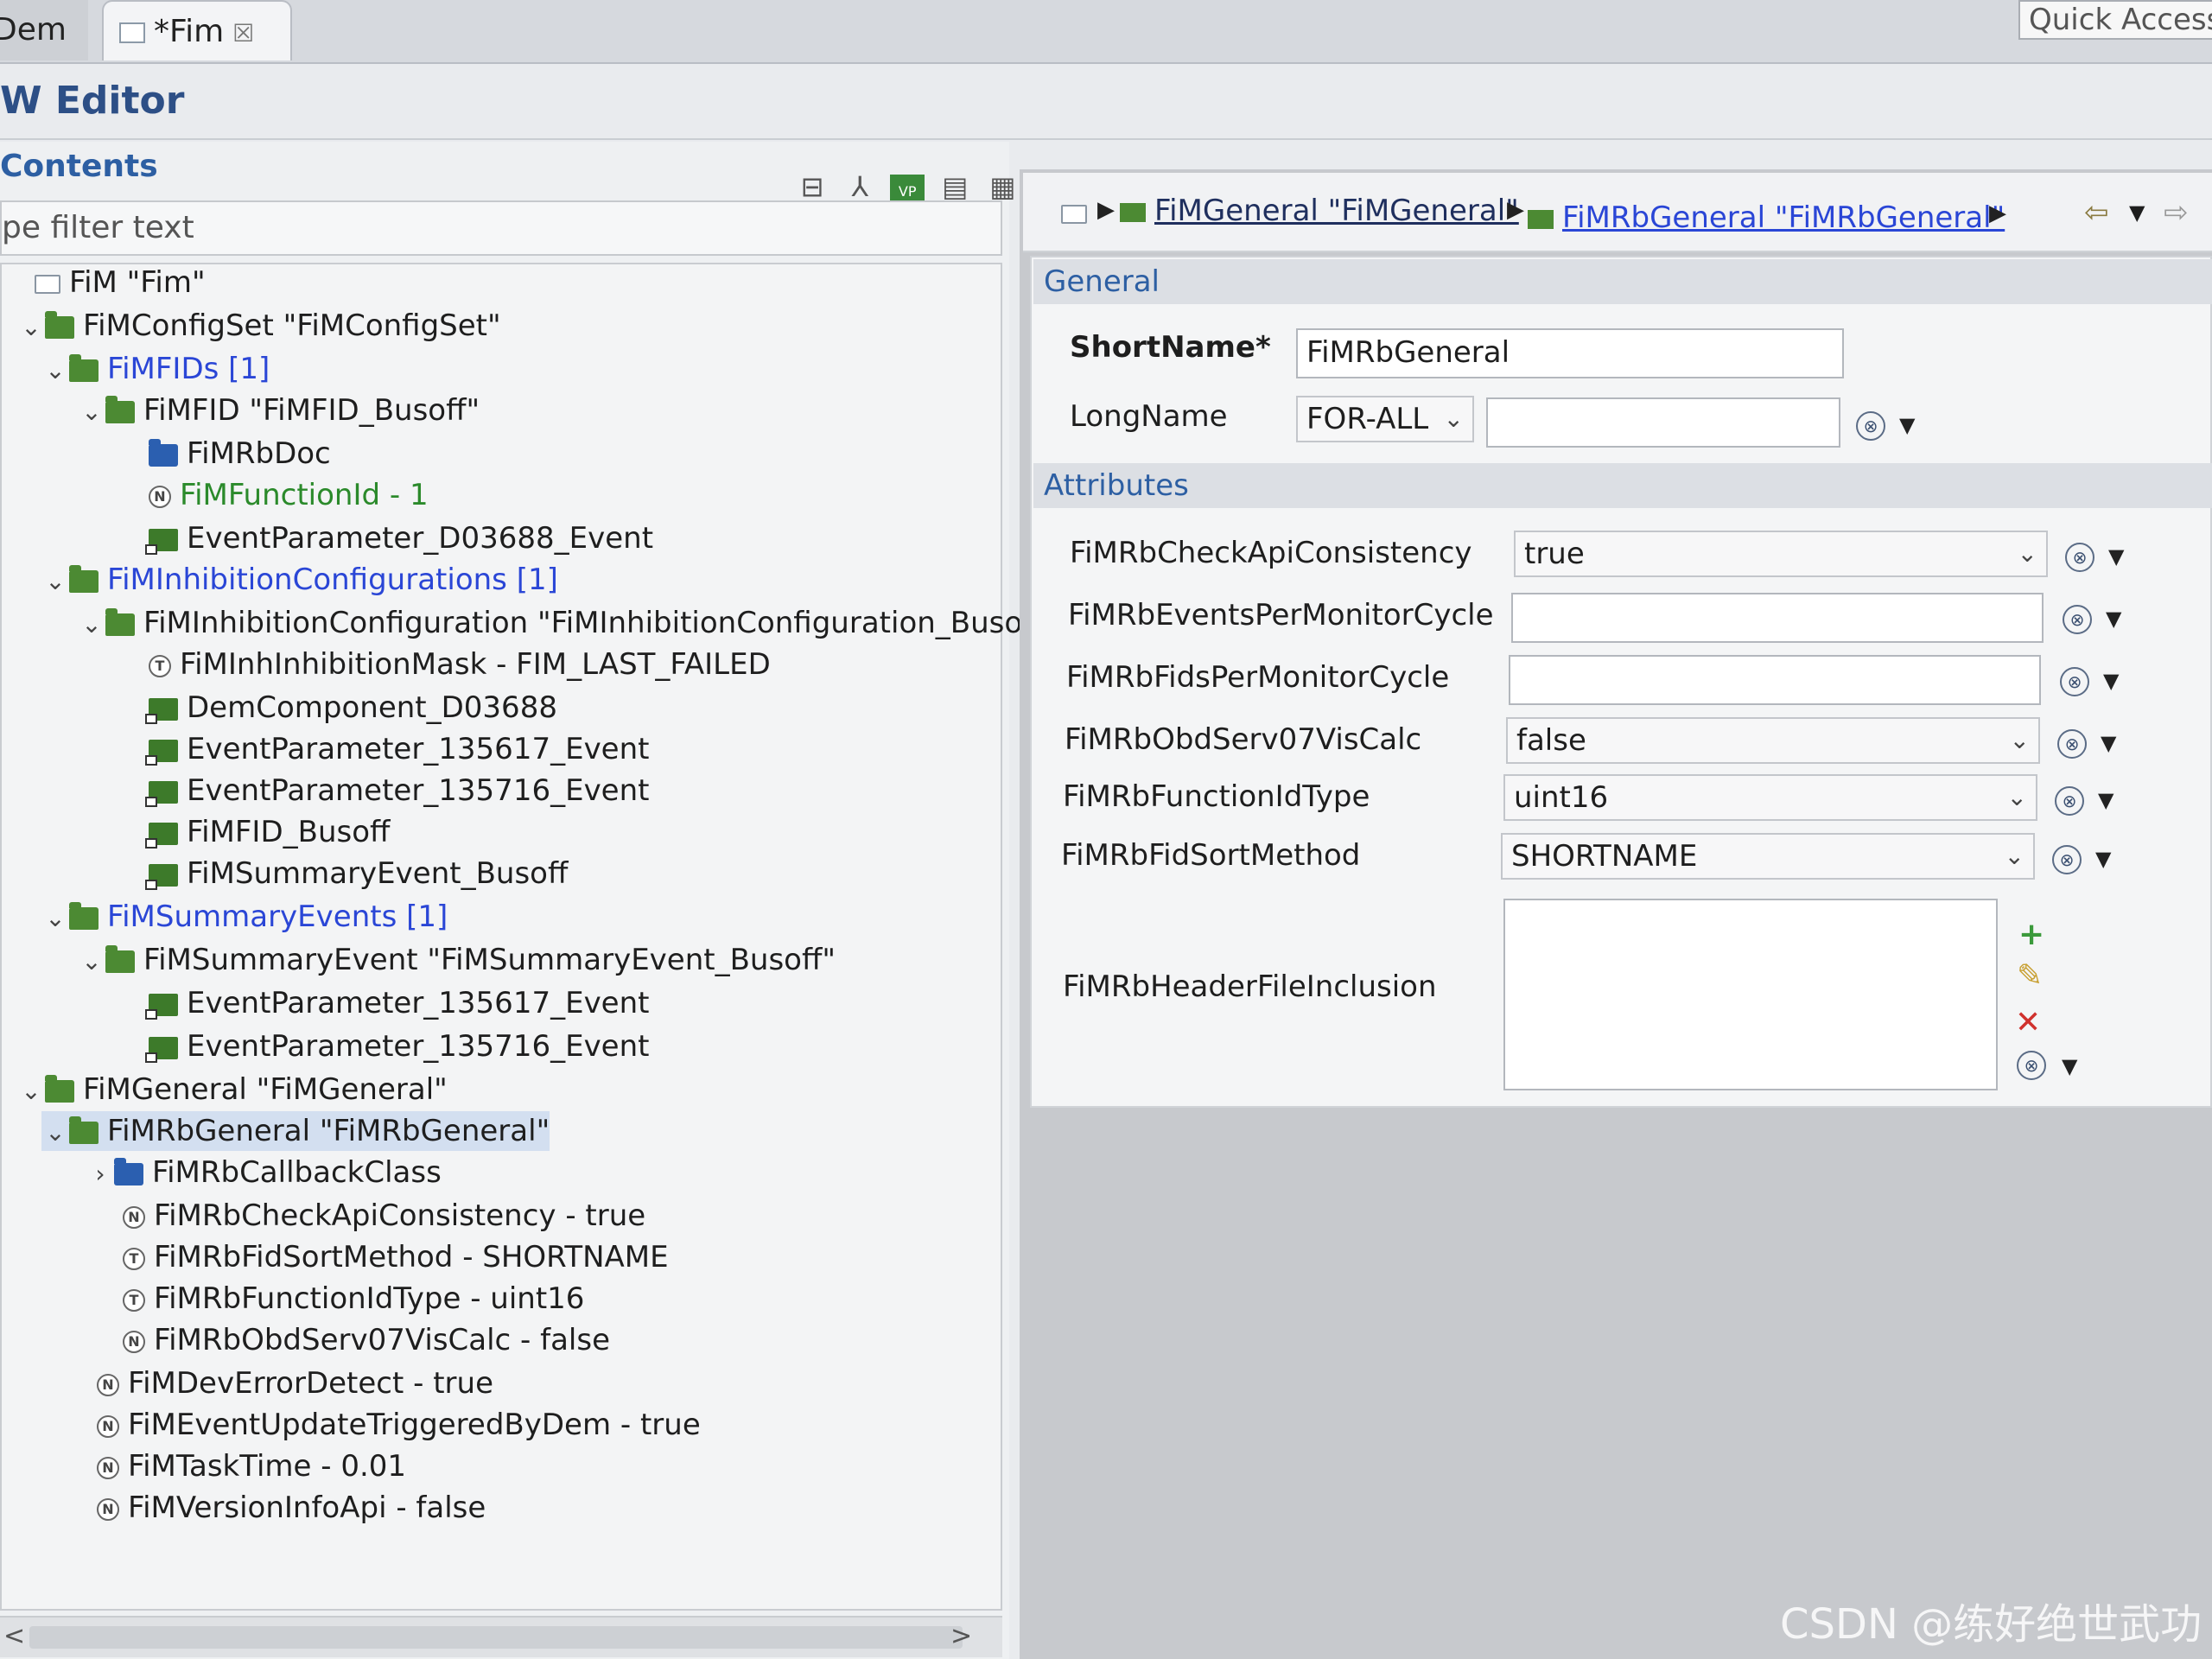 The image size is (2212, 1659). What do you see at coordinates (339, 1299) in the screenshot?
I see `tree-node: T FiMRbFunctionIdType - uint16` at bounding box center [339, 1299].